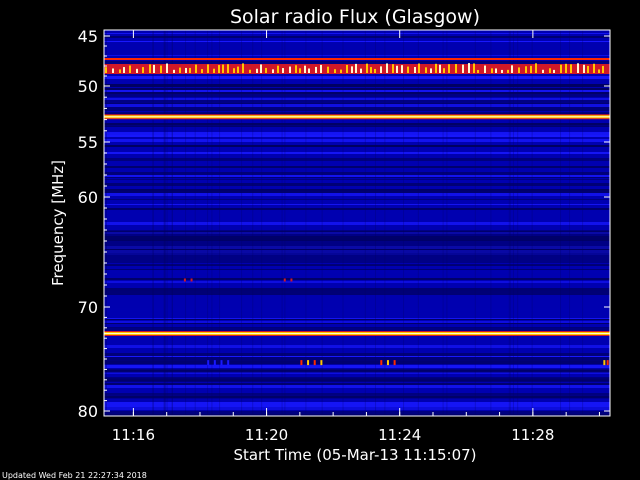 The height and width of the screenshot is (480, 640). What do you see at coordinates (191, 280) in the screenshot?
I see `faint-red-dot` at bounding box center [191, 280].